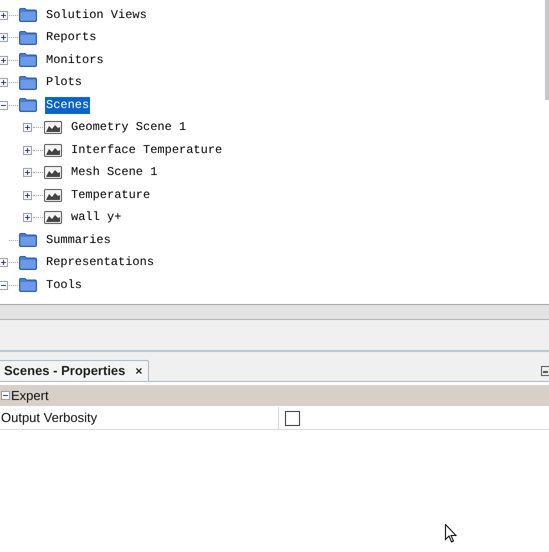 This screenshot has height=552, width=549. What do you see at coordinates (114, 173) in the screenshot?
I see `tree-item: Mesh Scene 1` at bounding box center [114, 173].